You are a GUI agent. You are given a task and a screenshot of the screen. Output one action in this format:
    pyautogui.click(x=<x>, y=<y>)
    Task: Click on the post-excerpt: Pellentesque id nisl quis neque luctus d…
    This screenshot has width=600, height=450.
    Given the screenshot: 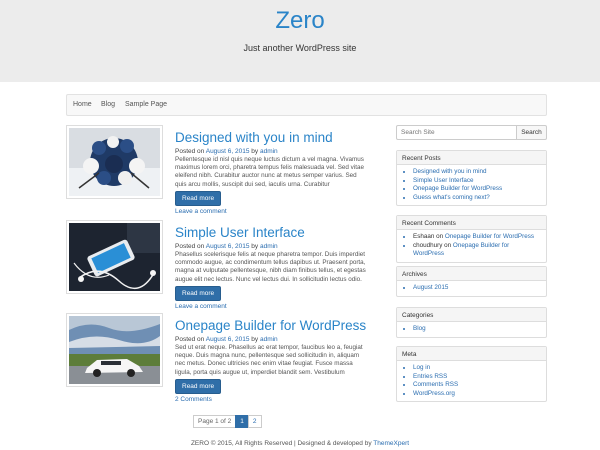 What is the action you would take?
    pyautogui.click(x=269, y=172)
    